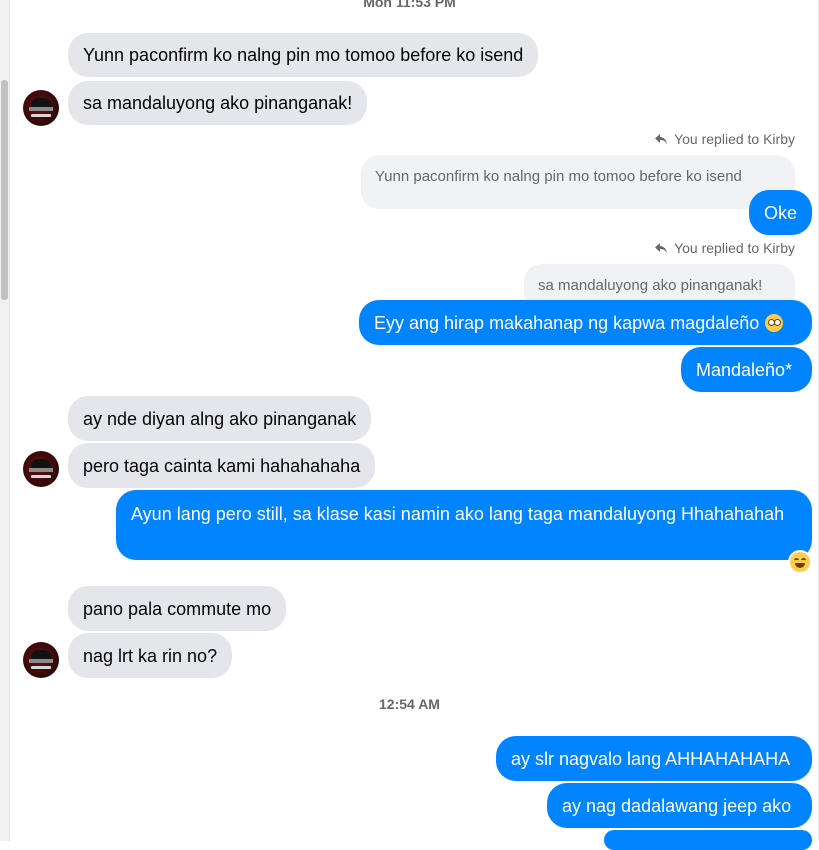  What do you see at coordinates (409, 5) in the screenshot?
I see `timestamp-top: Mon 11:53 PM` at bounding box center [409, 5].